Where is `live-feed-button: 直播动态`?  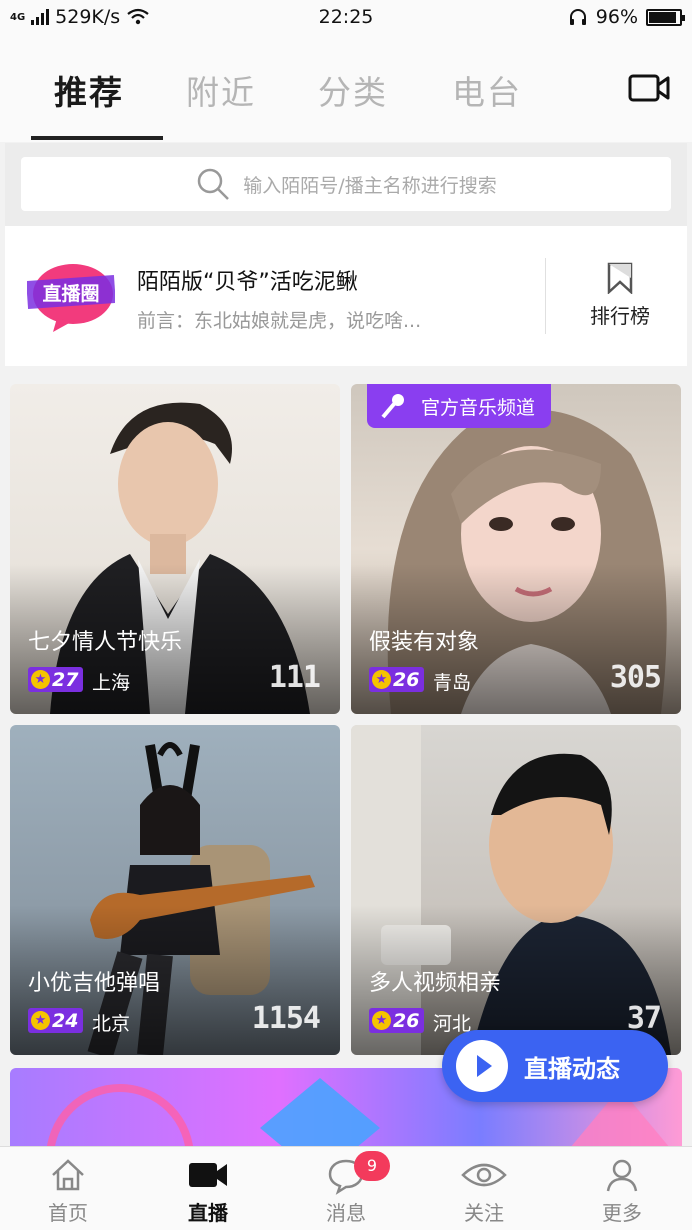
live-feed-button: 直播动态 is located at coordinates (555, 1066).